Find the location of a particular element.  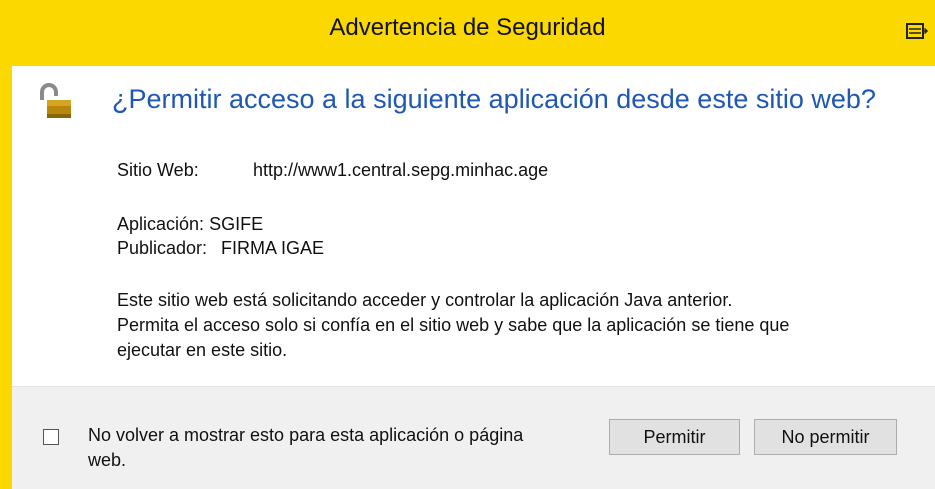

restore-window-icon is located at coordinates (917, 31).